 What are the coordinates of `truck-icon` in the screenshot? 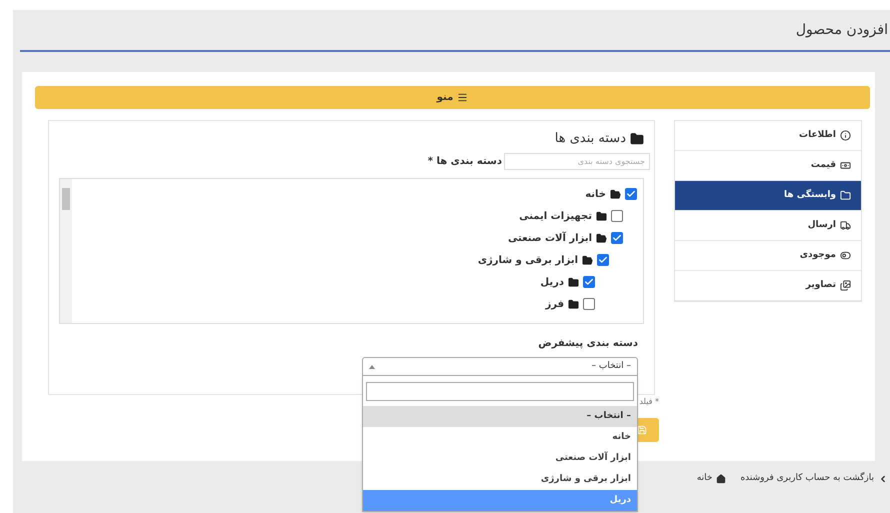 It's located at (845, 225).